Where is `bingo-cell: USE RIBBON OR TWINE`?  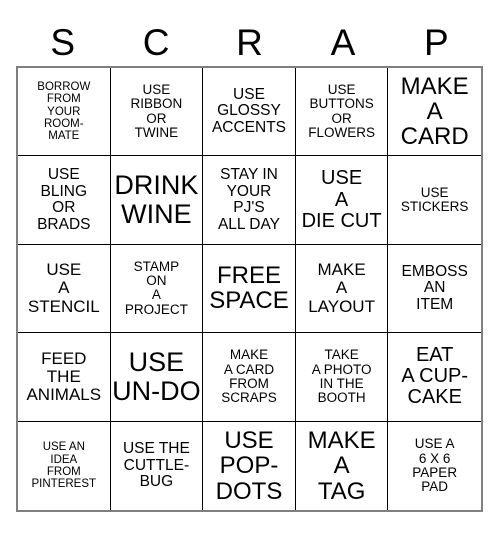 bingo-cell: USE RIBBON OR TWINE is located at coordinates (157, 112).